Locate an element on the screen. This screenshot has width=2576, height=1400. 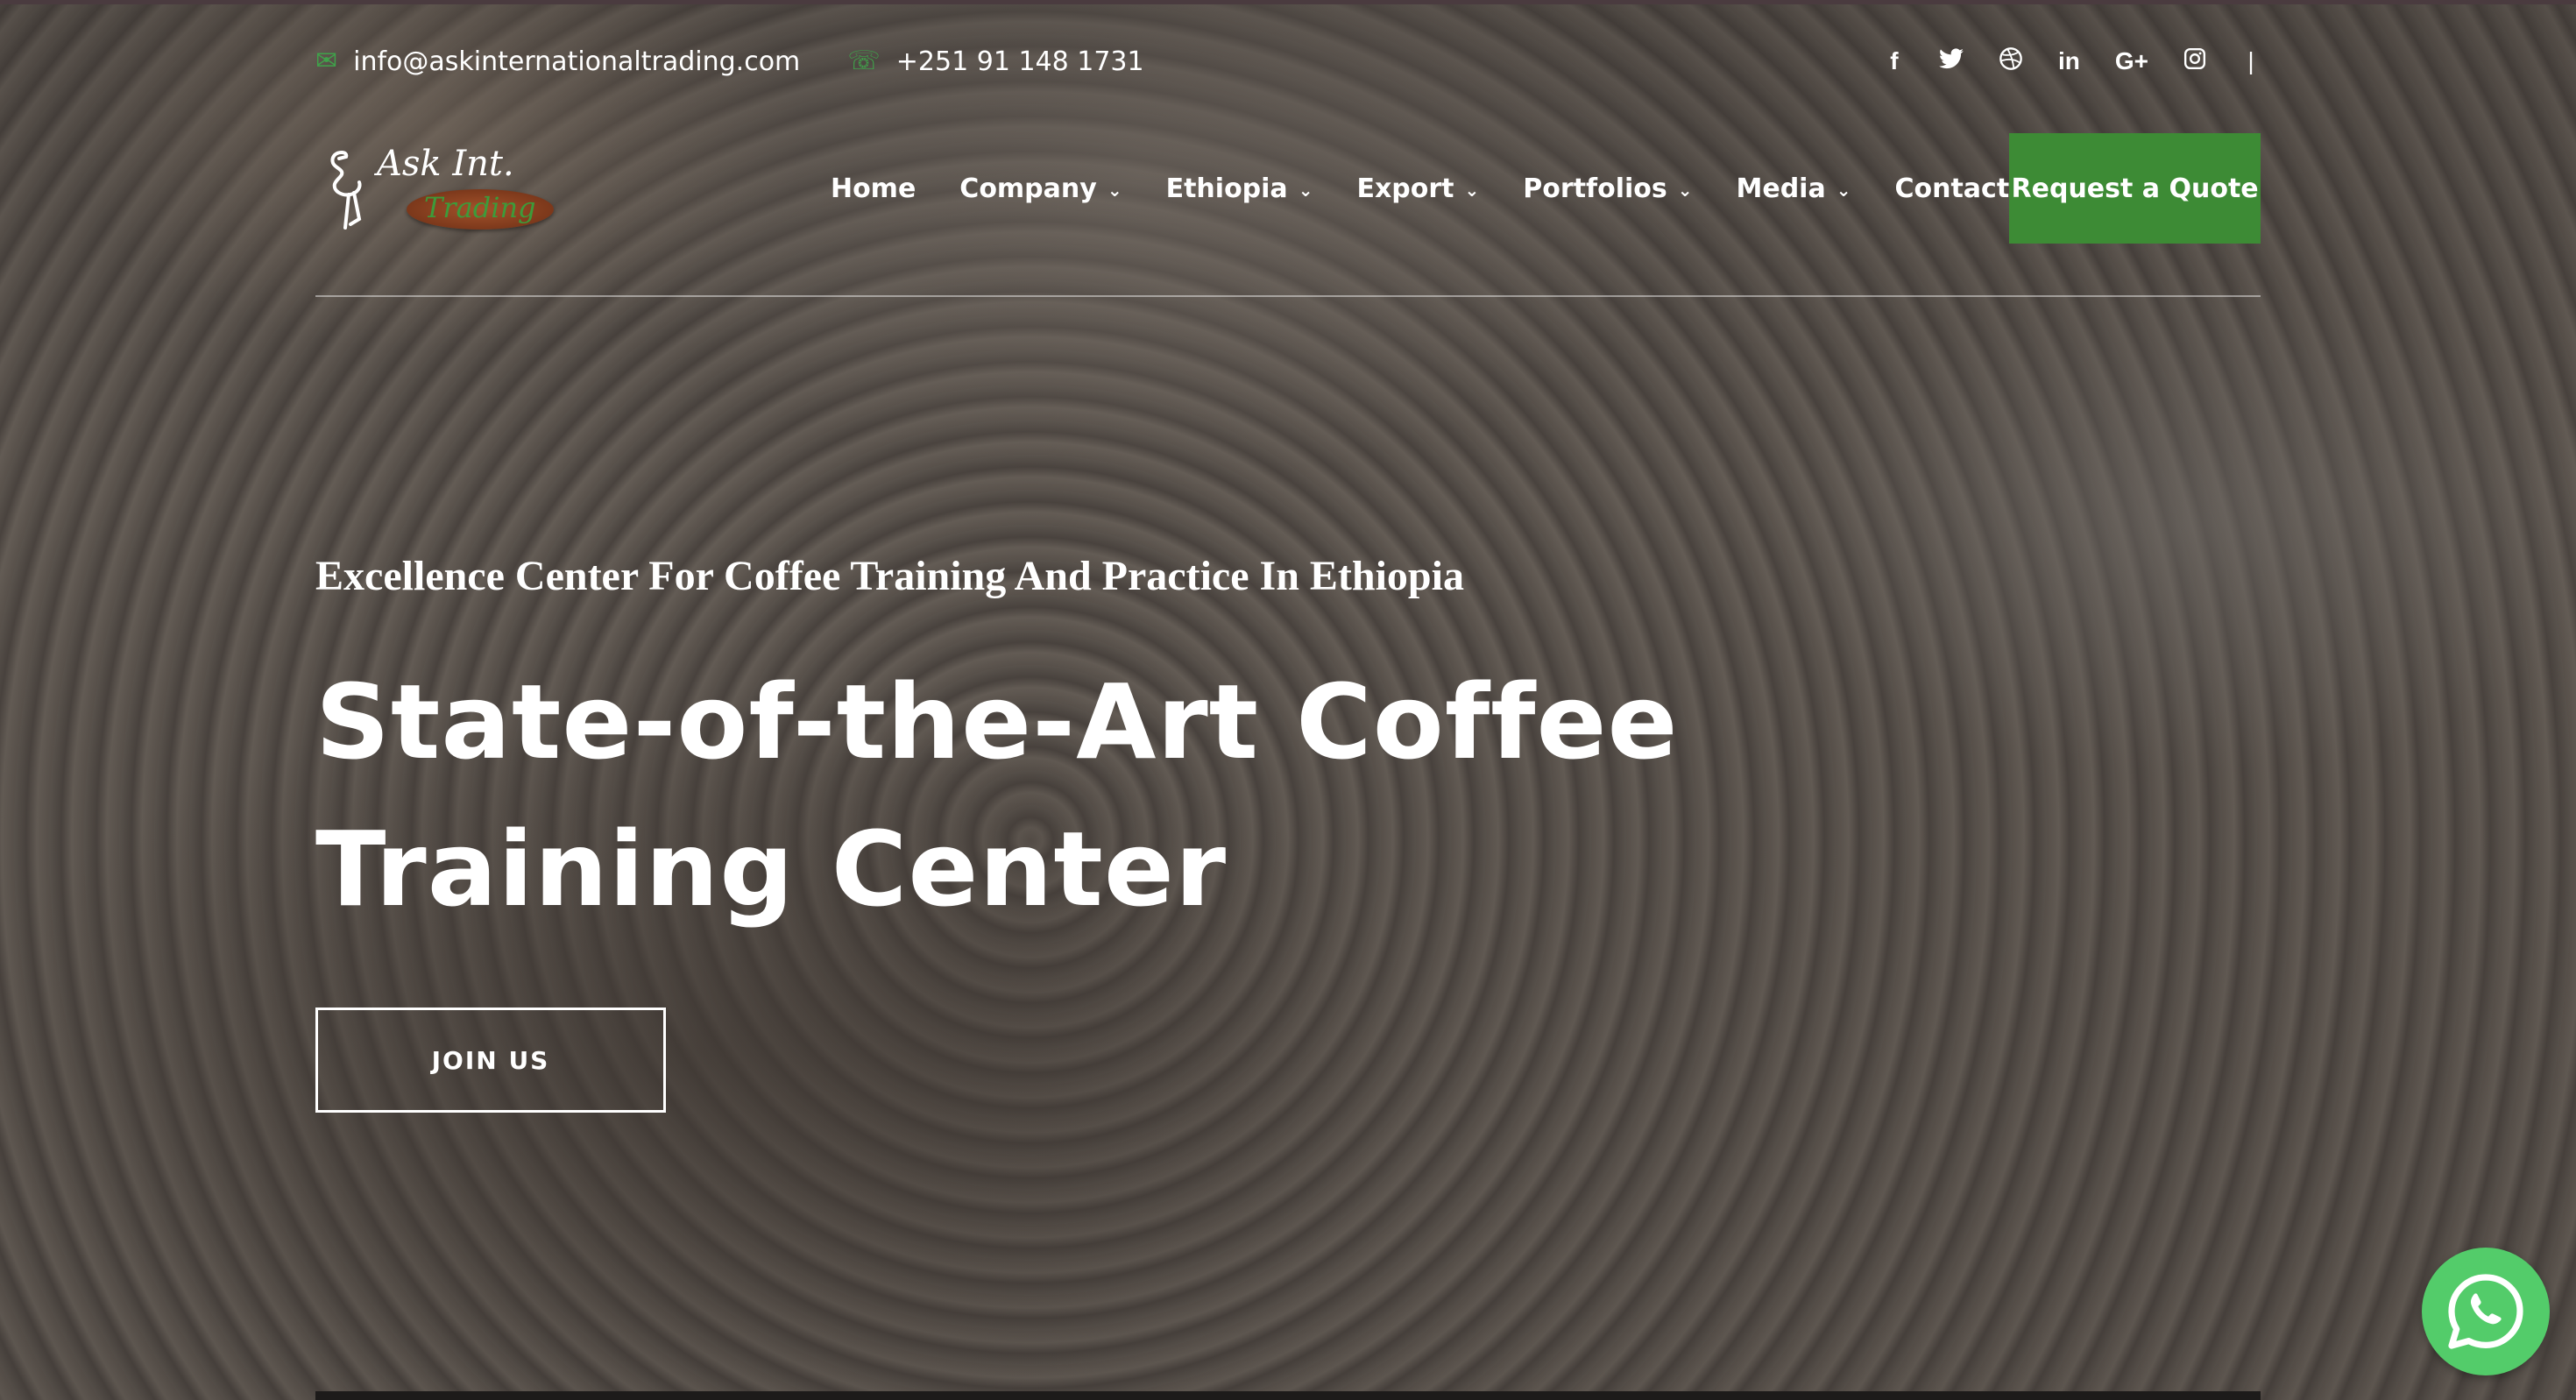
hero-headline-line1: State-of-the-Art Coffee is located at coordinates (997, 721).